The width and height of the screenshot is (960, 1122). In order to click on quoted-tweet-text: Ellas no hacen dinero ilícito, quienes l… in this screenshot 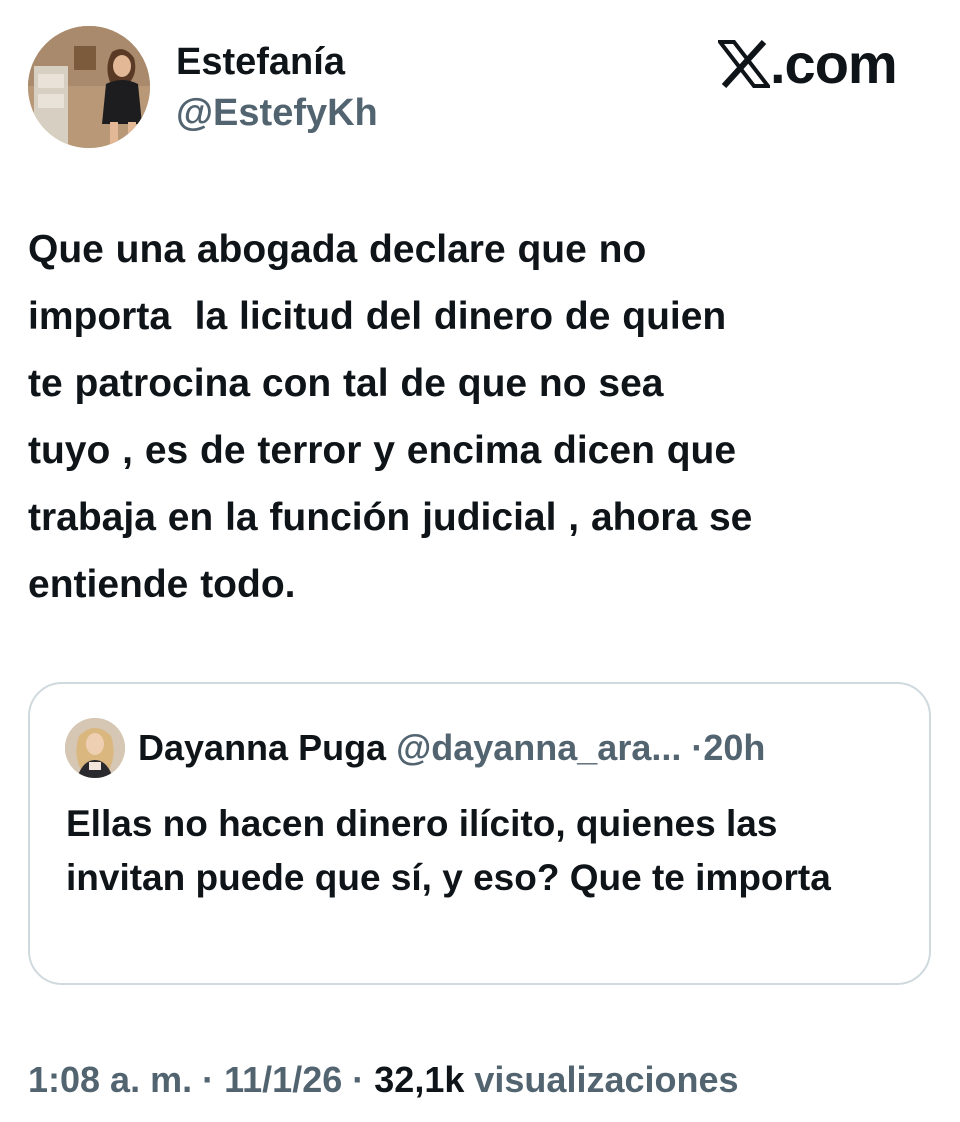, I will do `click(448, 850)`.